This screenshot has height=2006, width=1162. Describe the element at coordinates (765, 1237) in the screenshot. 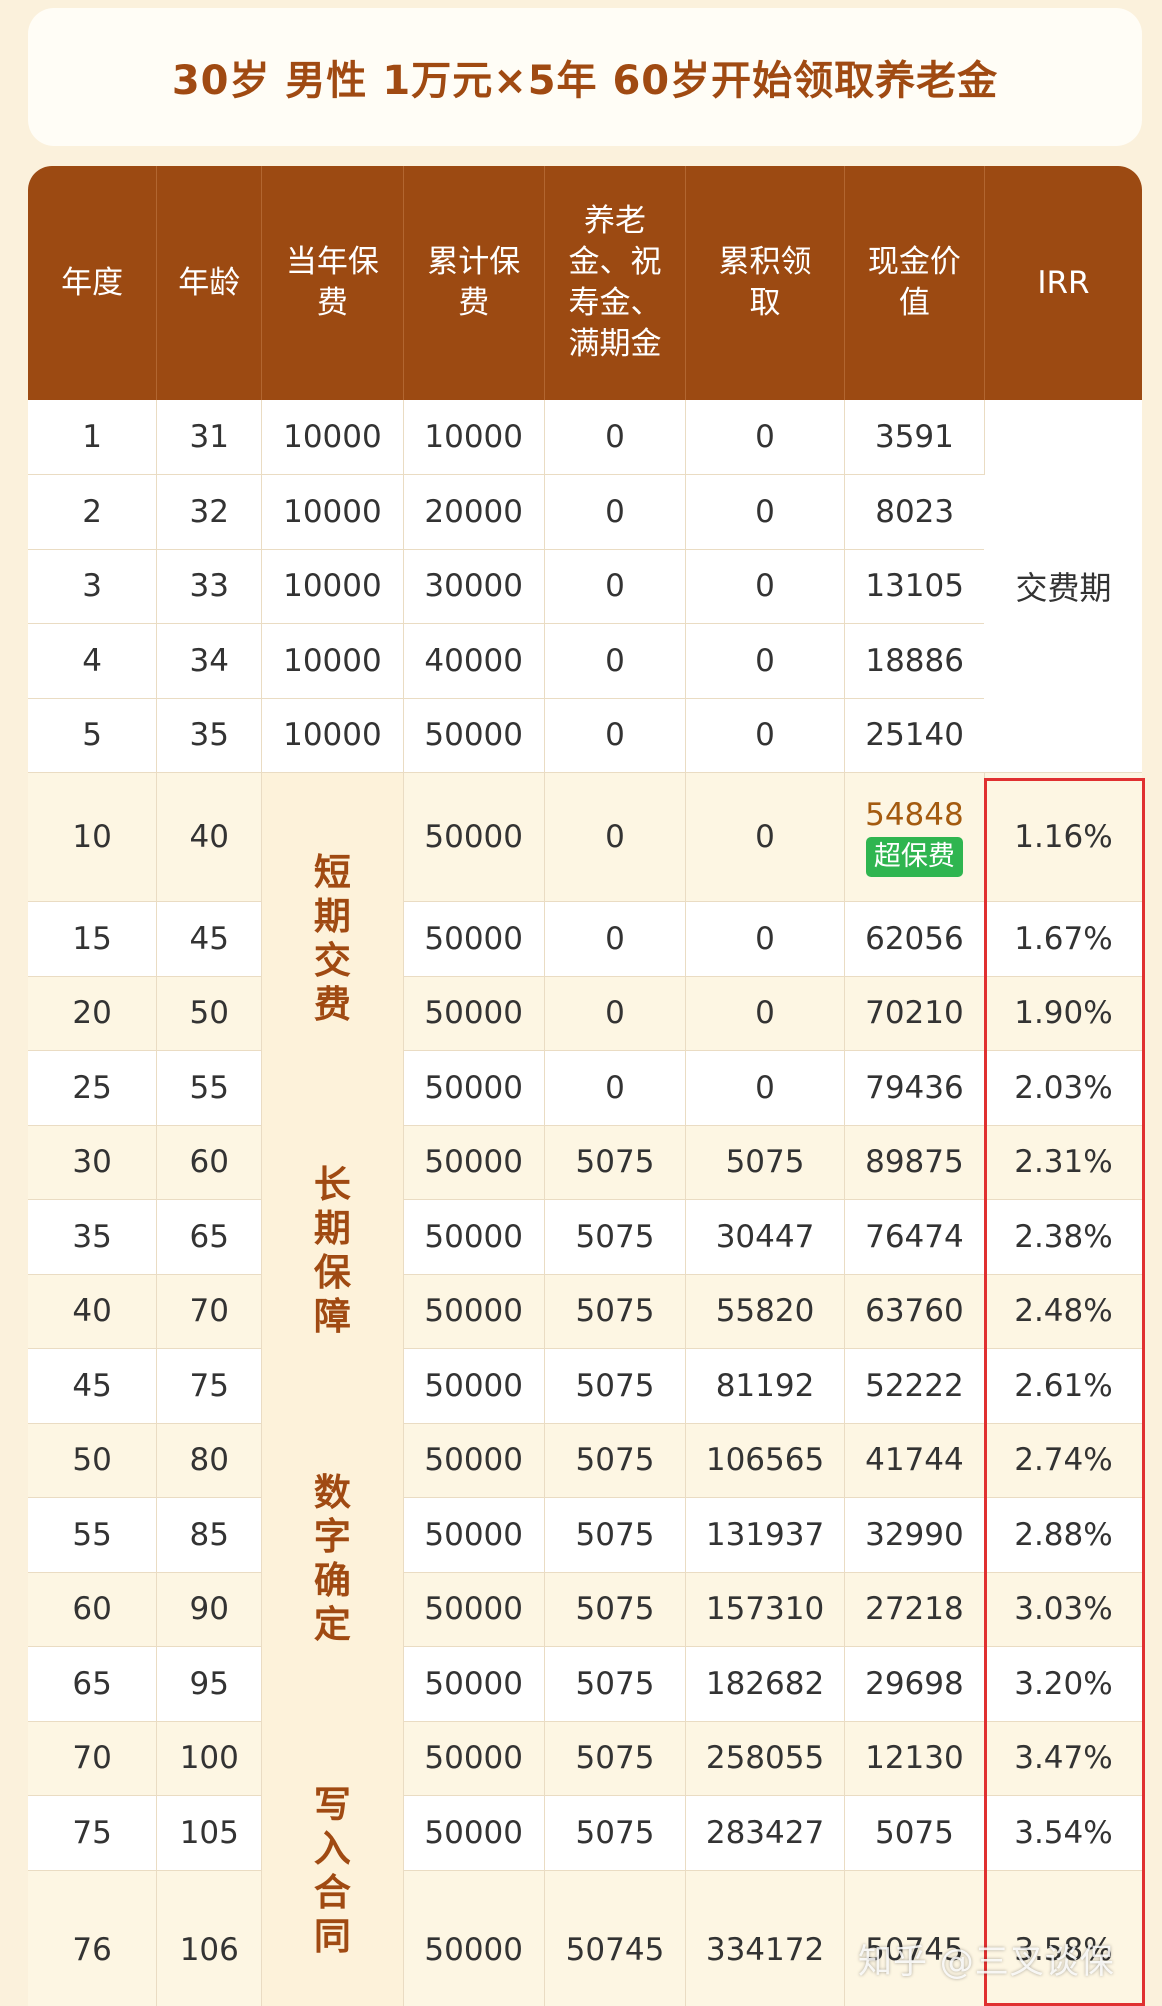

I see `cumulative-cell: 30447` at that location.